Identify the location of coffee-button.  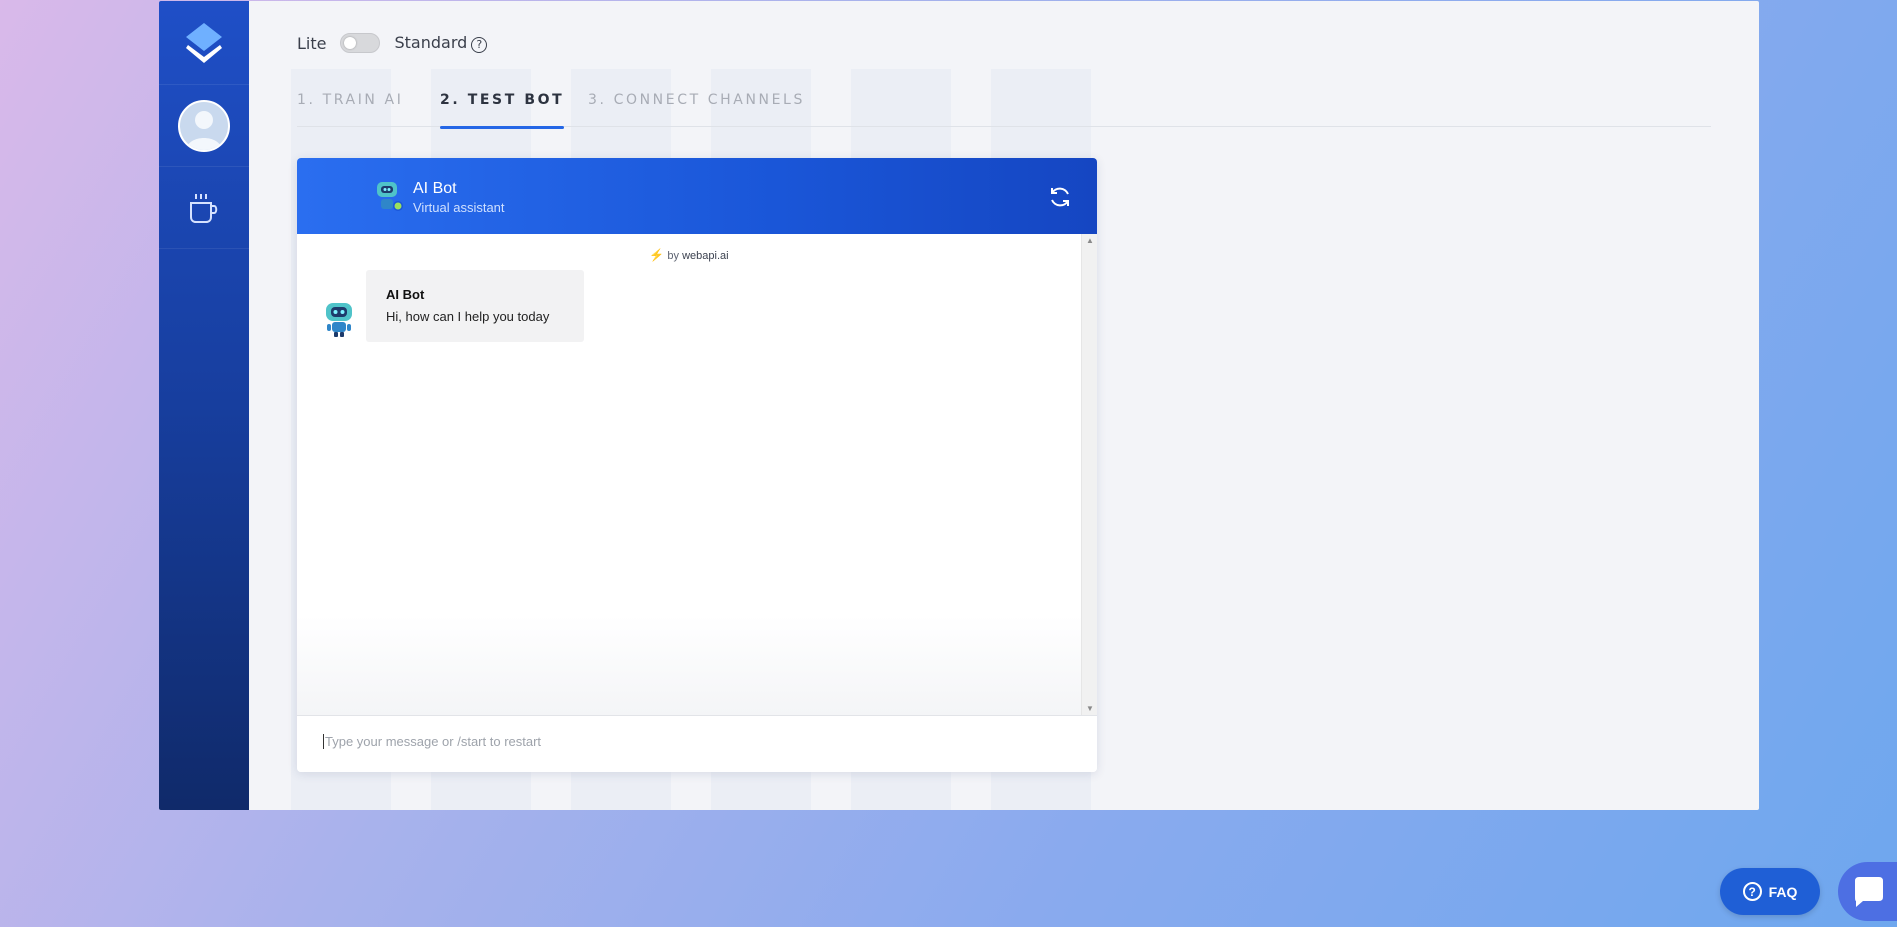
(204, 208).